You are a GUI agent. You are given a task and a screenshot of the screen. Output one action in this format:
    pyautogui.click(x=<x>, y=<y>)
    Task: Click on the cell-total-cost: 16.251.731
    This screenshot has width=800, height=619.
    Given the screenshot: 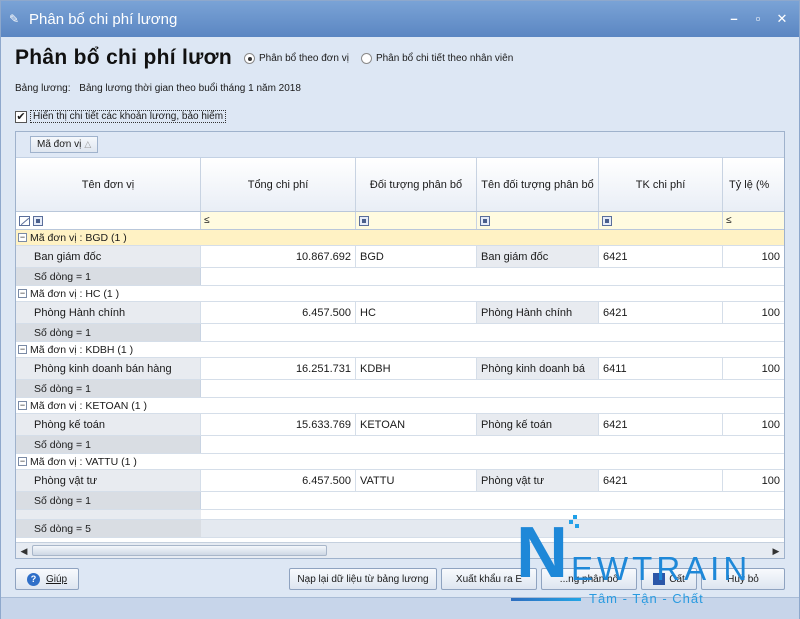 What is the action you would take?
    pyautogui.click(x=278, y=368)
    